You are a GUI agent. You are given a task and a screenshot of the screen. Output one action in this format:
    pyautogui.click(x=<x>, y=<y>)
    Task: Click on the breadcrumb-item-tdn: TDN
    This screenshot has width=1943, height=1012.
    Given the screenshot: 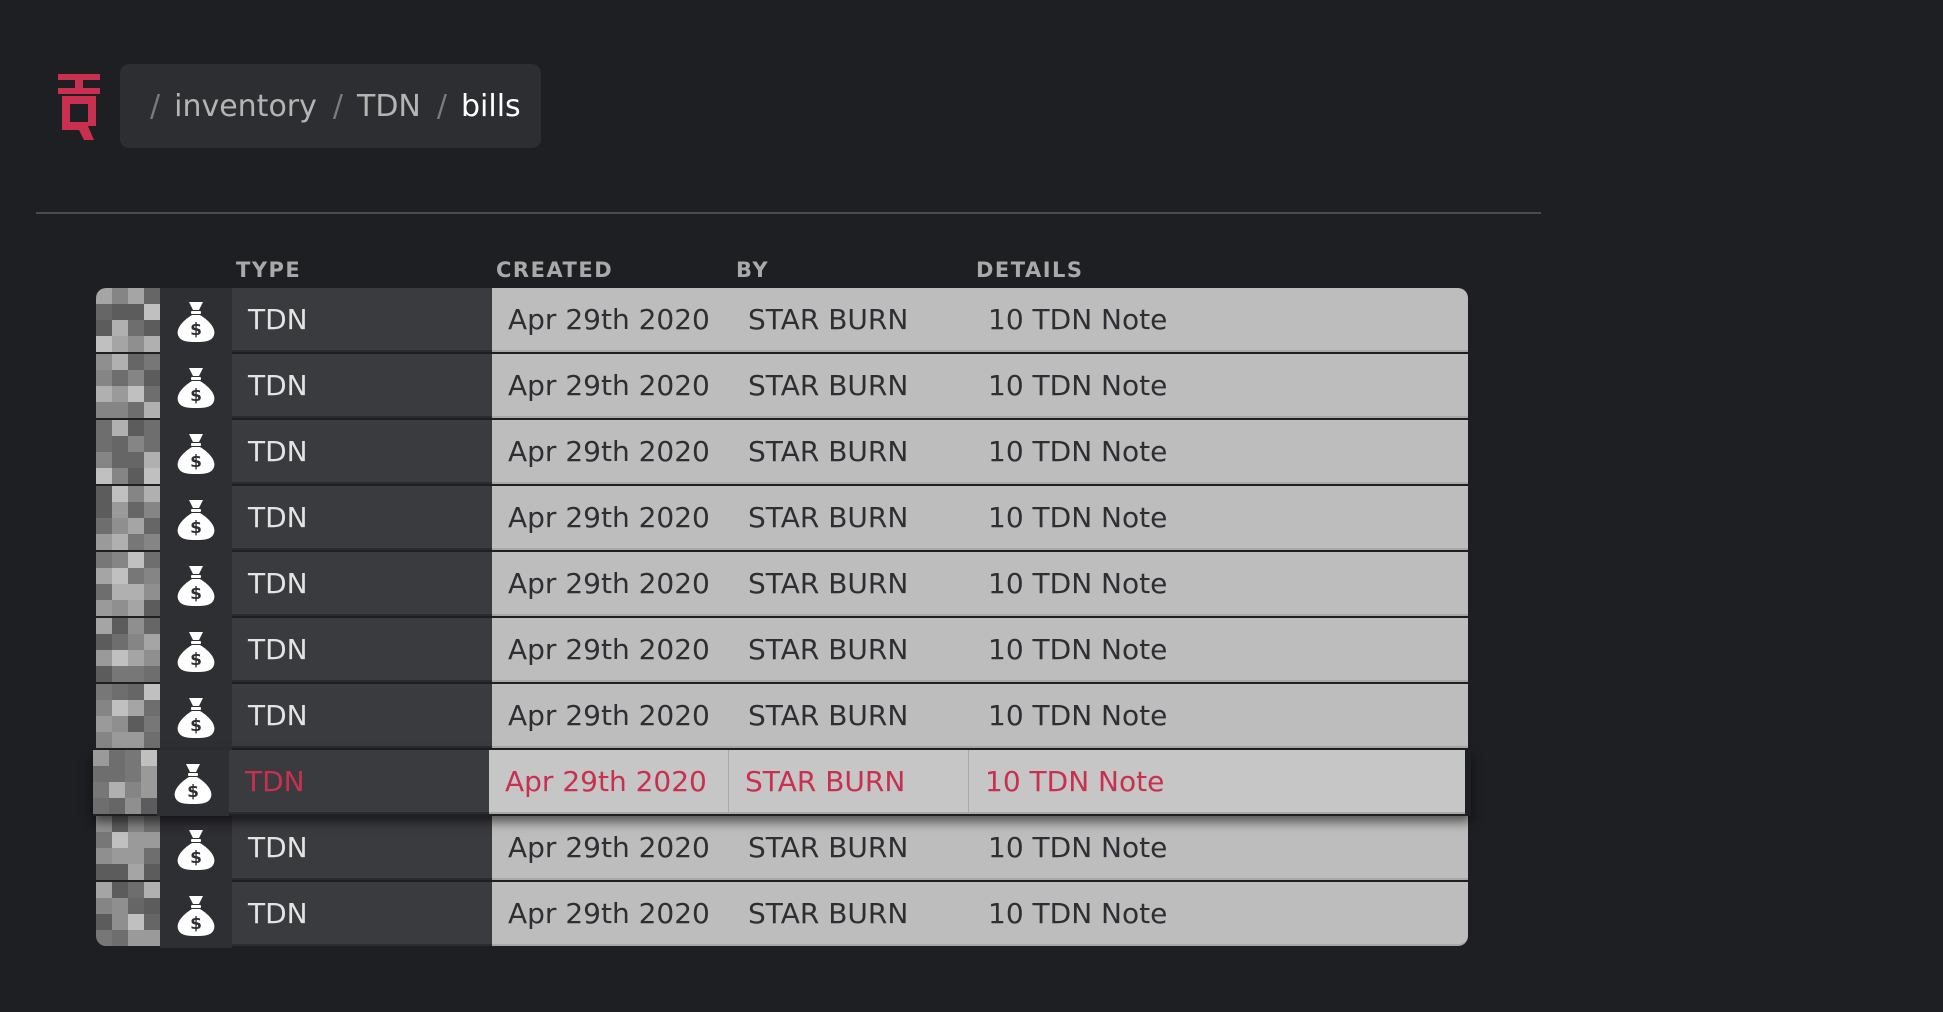 What is the action you would take?
    pyautogui.click(x=389, y=106)
    